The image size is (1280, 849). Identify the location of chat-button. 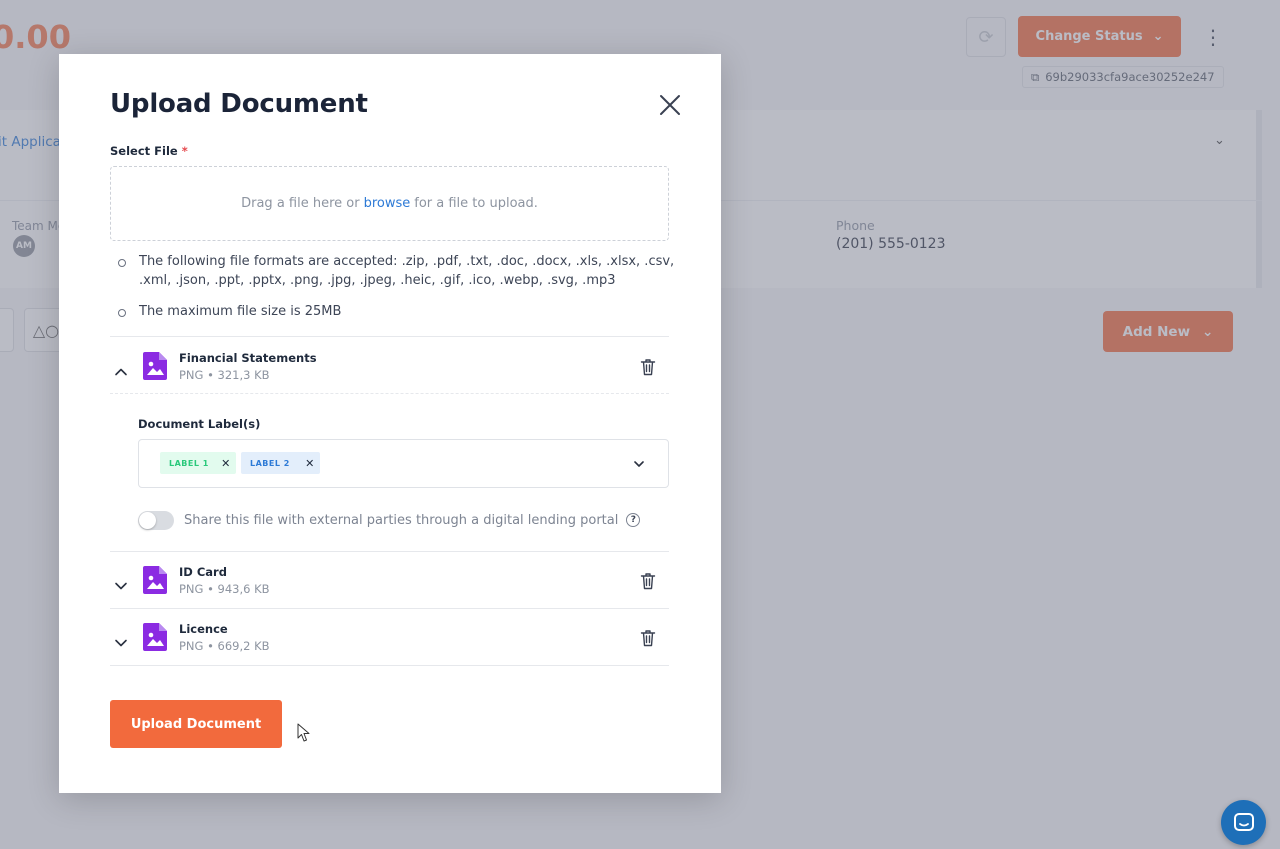
(1243, 822).